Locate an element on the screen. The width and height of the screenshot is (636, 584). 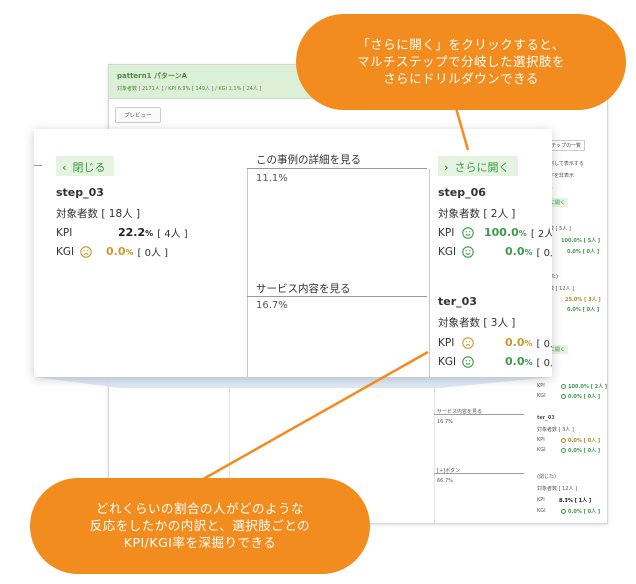
kpi-value: 100.0% is located at coordinates (505, 232).